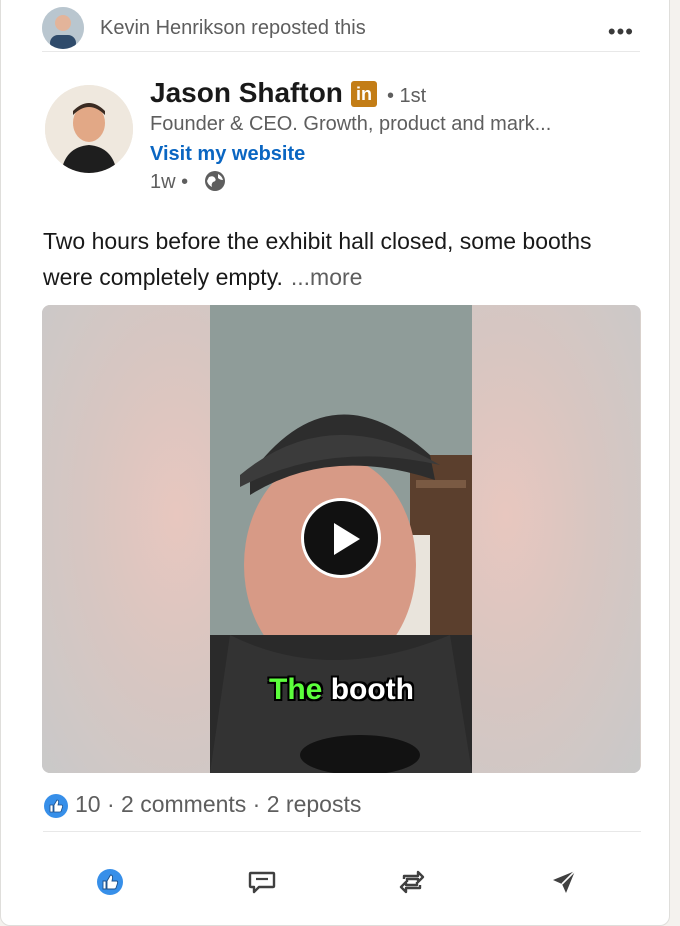 The width and height of the screenshot is (680, 926). What do you see at coordinates (412, 882) in the screenshot?
I see `repost-icon` at bounding box center [412, 882].